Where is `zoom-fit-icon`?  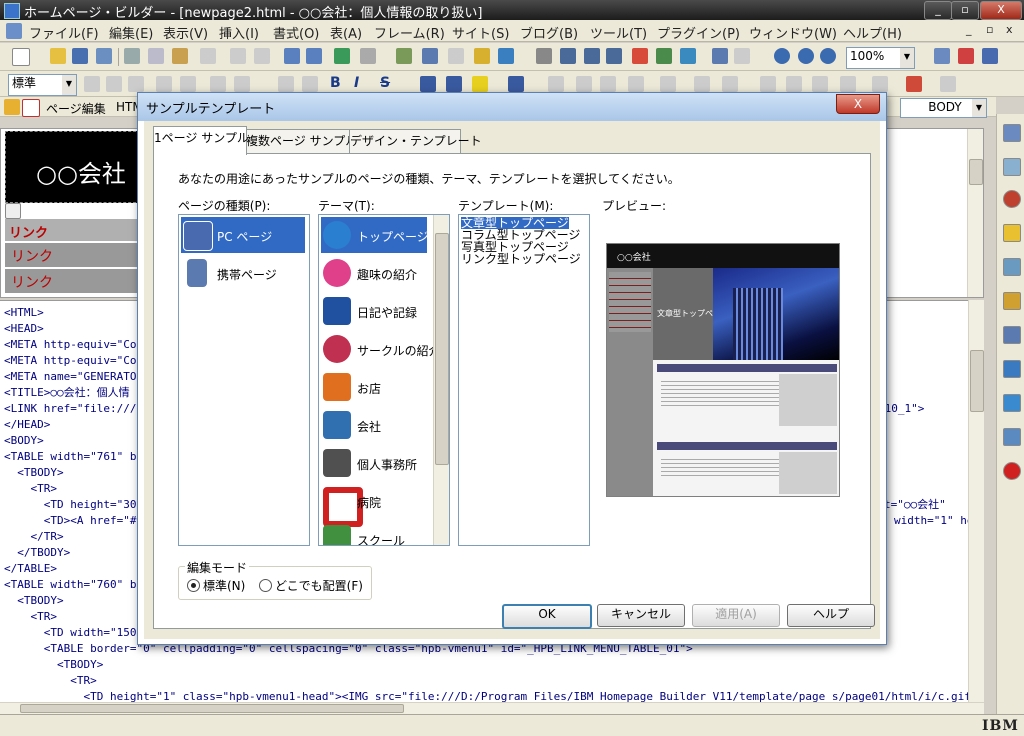
zoom-fit-icon is located at coordinates (828, 56).